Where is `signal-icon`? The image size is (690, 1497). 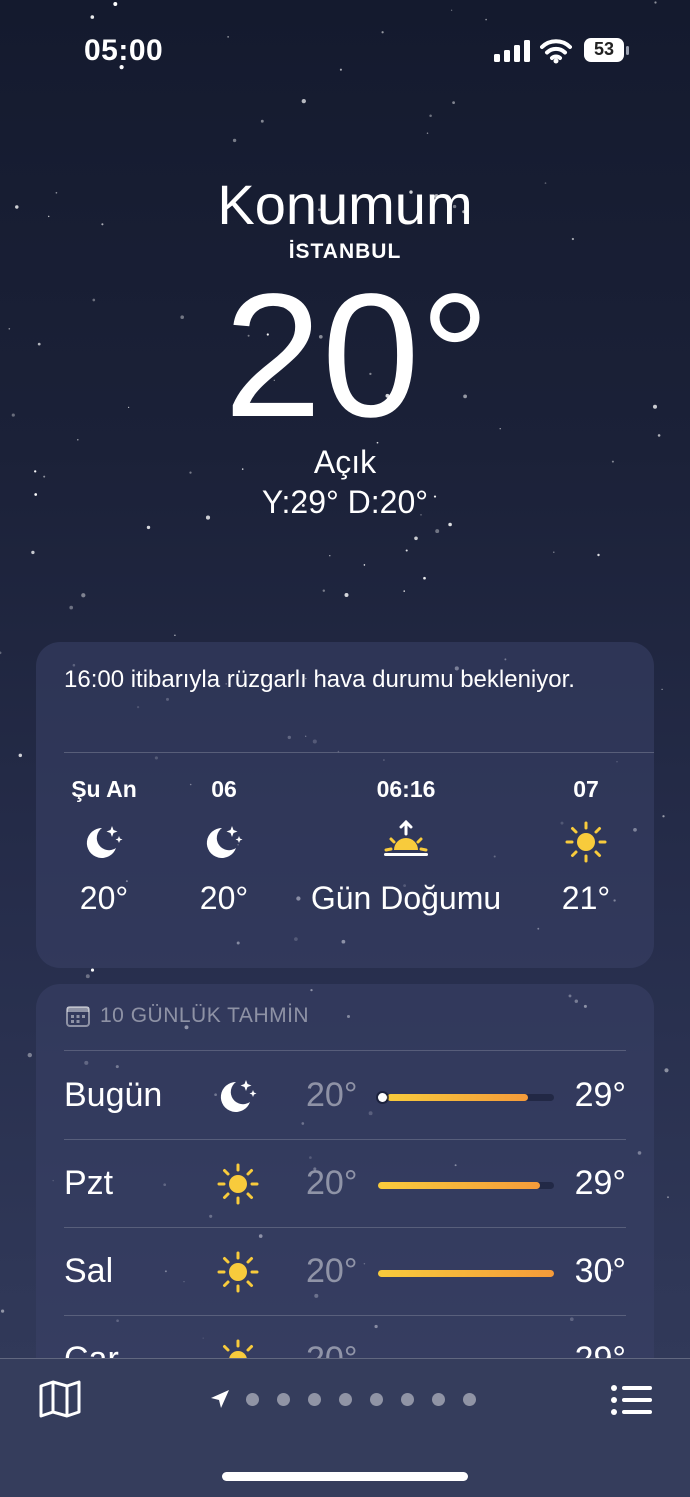 signal-icon is located at coordinates (512, 51).